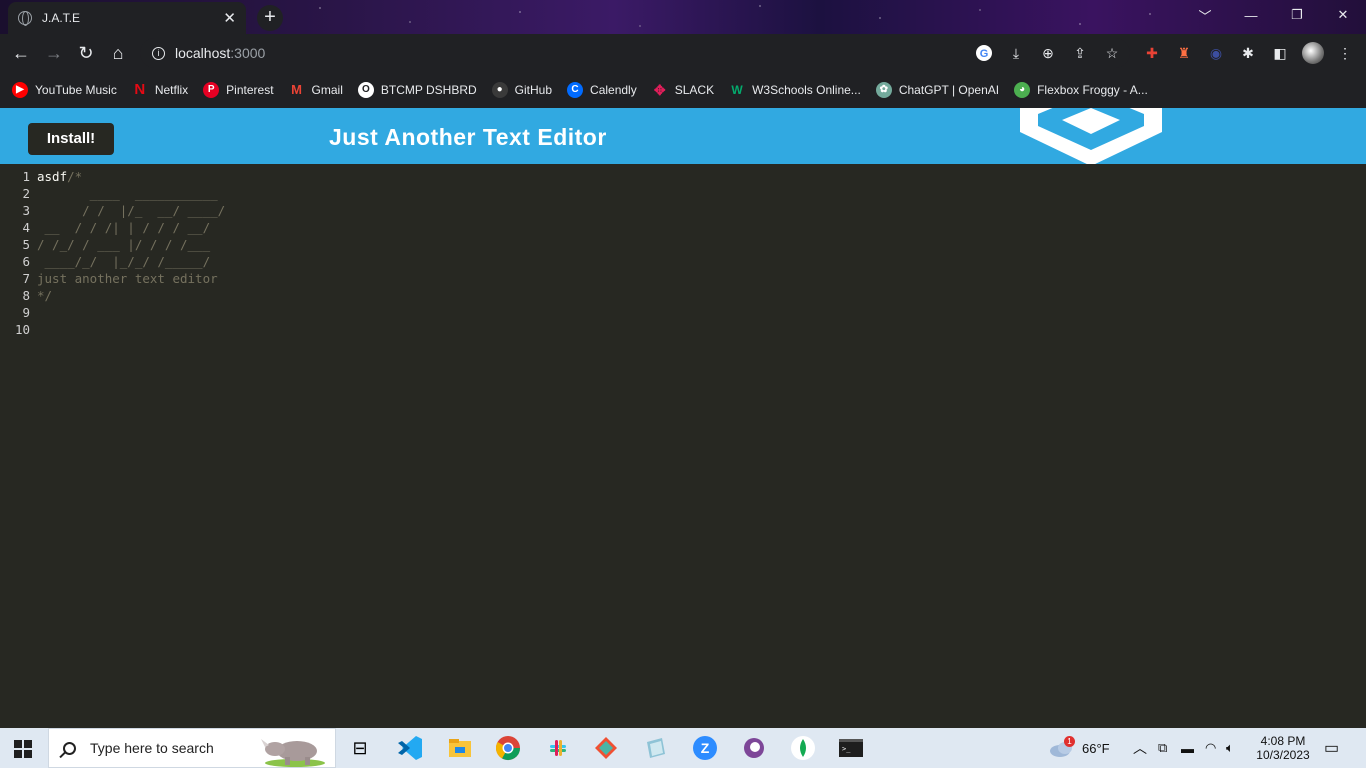 Image resolution: width=1366 pixels, height=768 pixels. What do you see at coordinates (803, 748) in the screenshot?
I see `mongodb-compass-icon` at bounding box center [803, 748].